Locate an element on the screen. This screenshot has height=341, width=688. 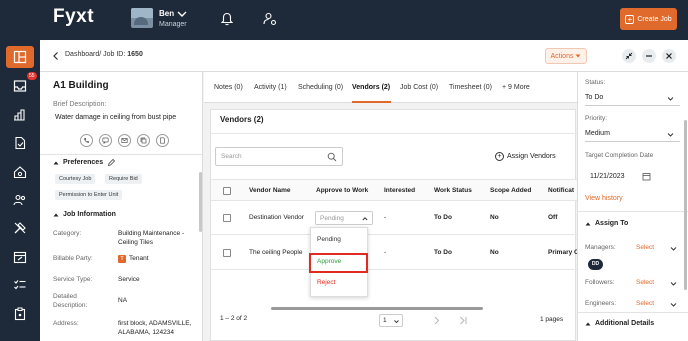
dropdown-option-pending: Pending is located at coordinates (329, 239).